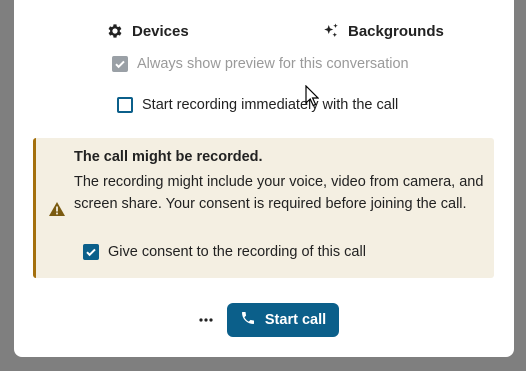  I want to click on mouse-pointer-icon, so click(312, 98).